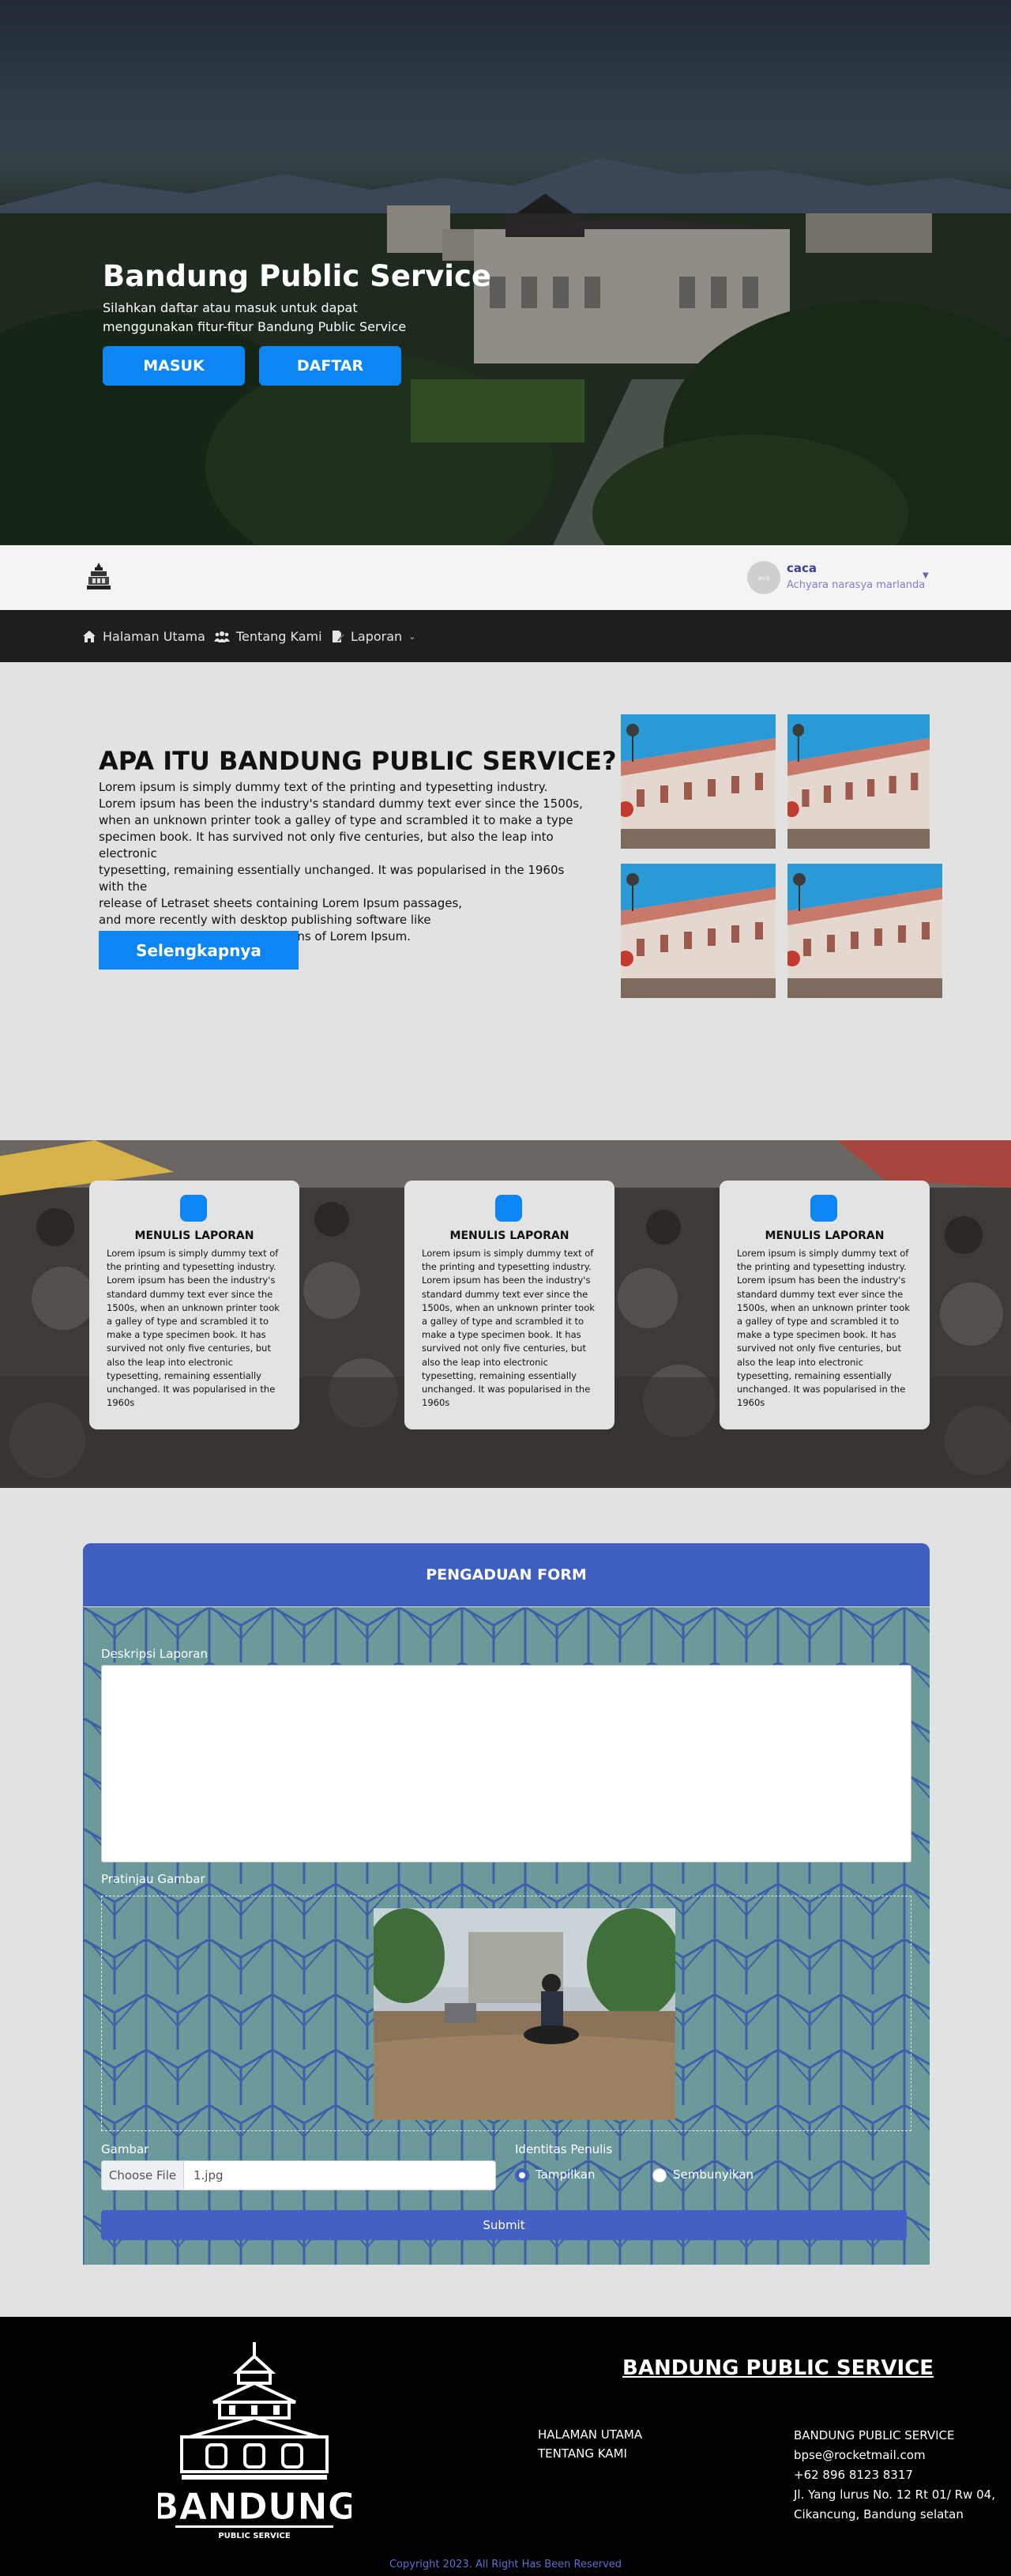 The width and height of the screenshot is (1011, 2576). What do you see at coordinates (254, 2536) in the screenshot?
I see `logo-subtext: PUBLIC SERVICE` at bounding box center [254, 2536].